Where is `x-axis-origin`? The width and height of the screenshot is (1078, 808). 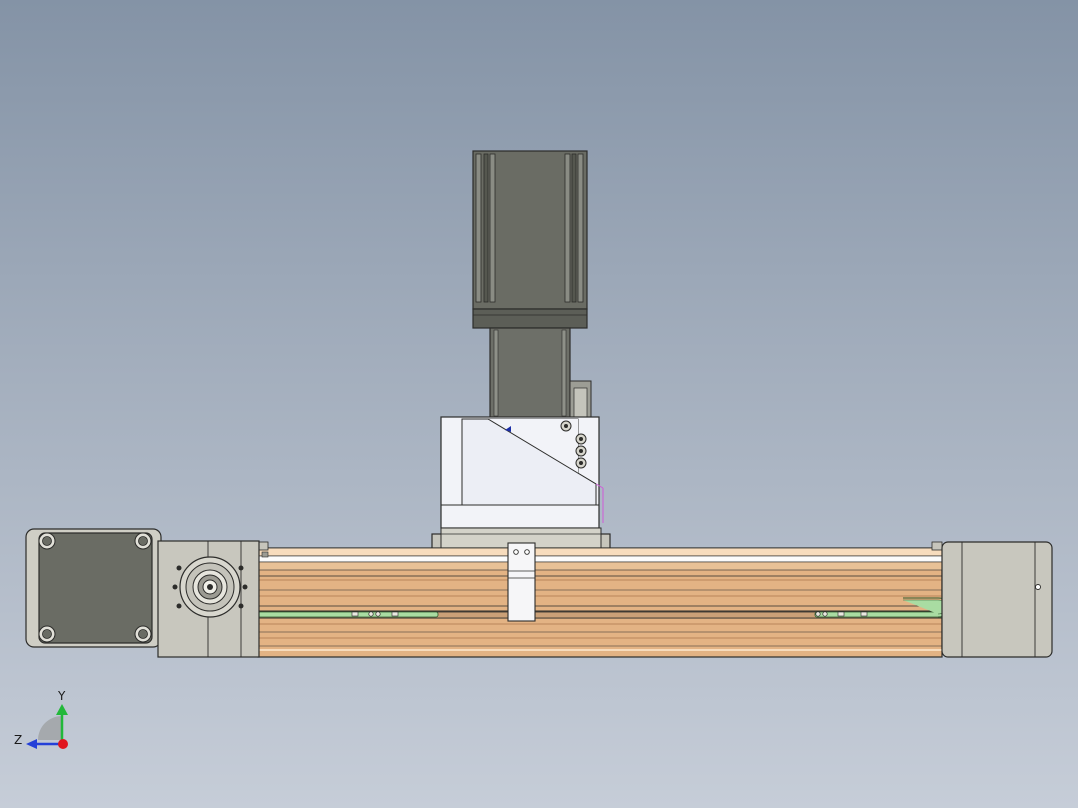
x-axis-origin is located at coordinates (63, 744).